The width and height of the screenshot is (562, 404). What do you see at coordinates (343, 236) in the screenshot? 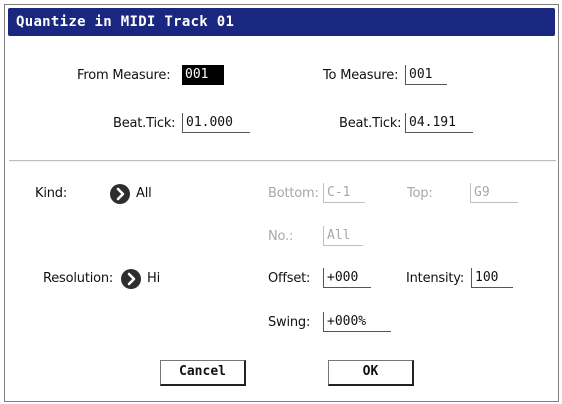
I see `no-field: All` at bounding box center [343, 236].